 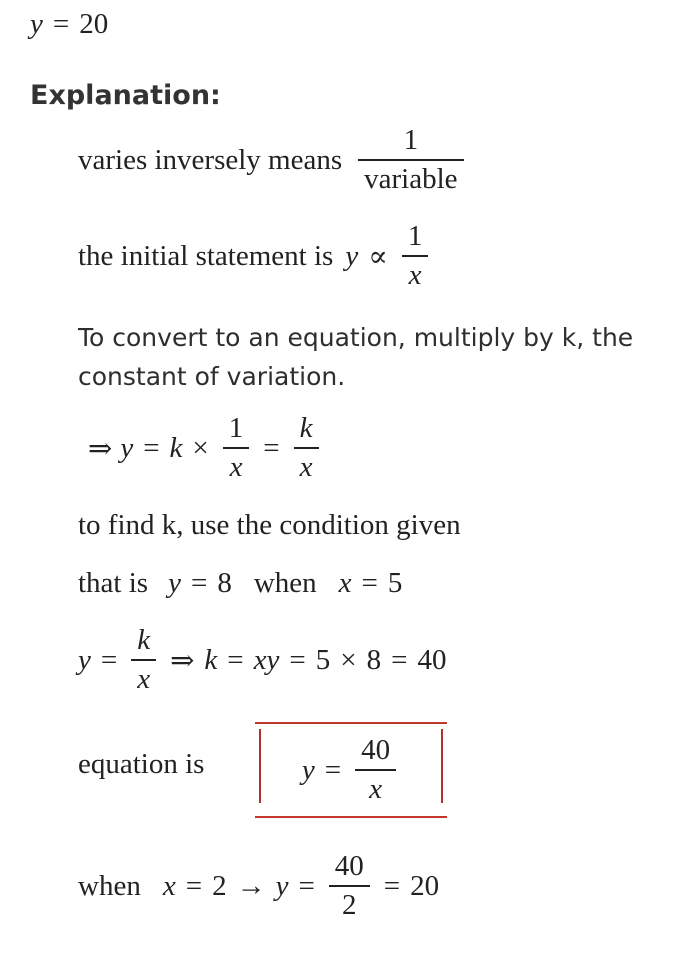 What do you see at coordinates (266, 659) in the screenshot?
I see `product-xy: xy` at bounding box center [266, 659].